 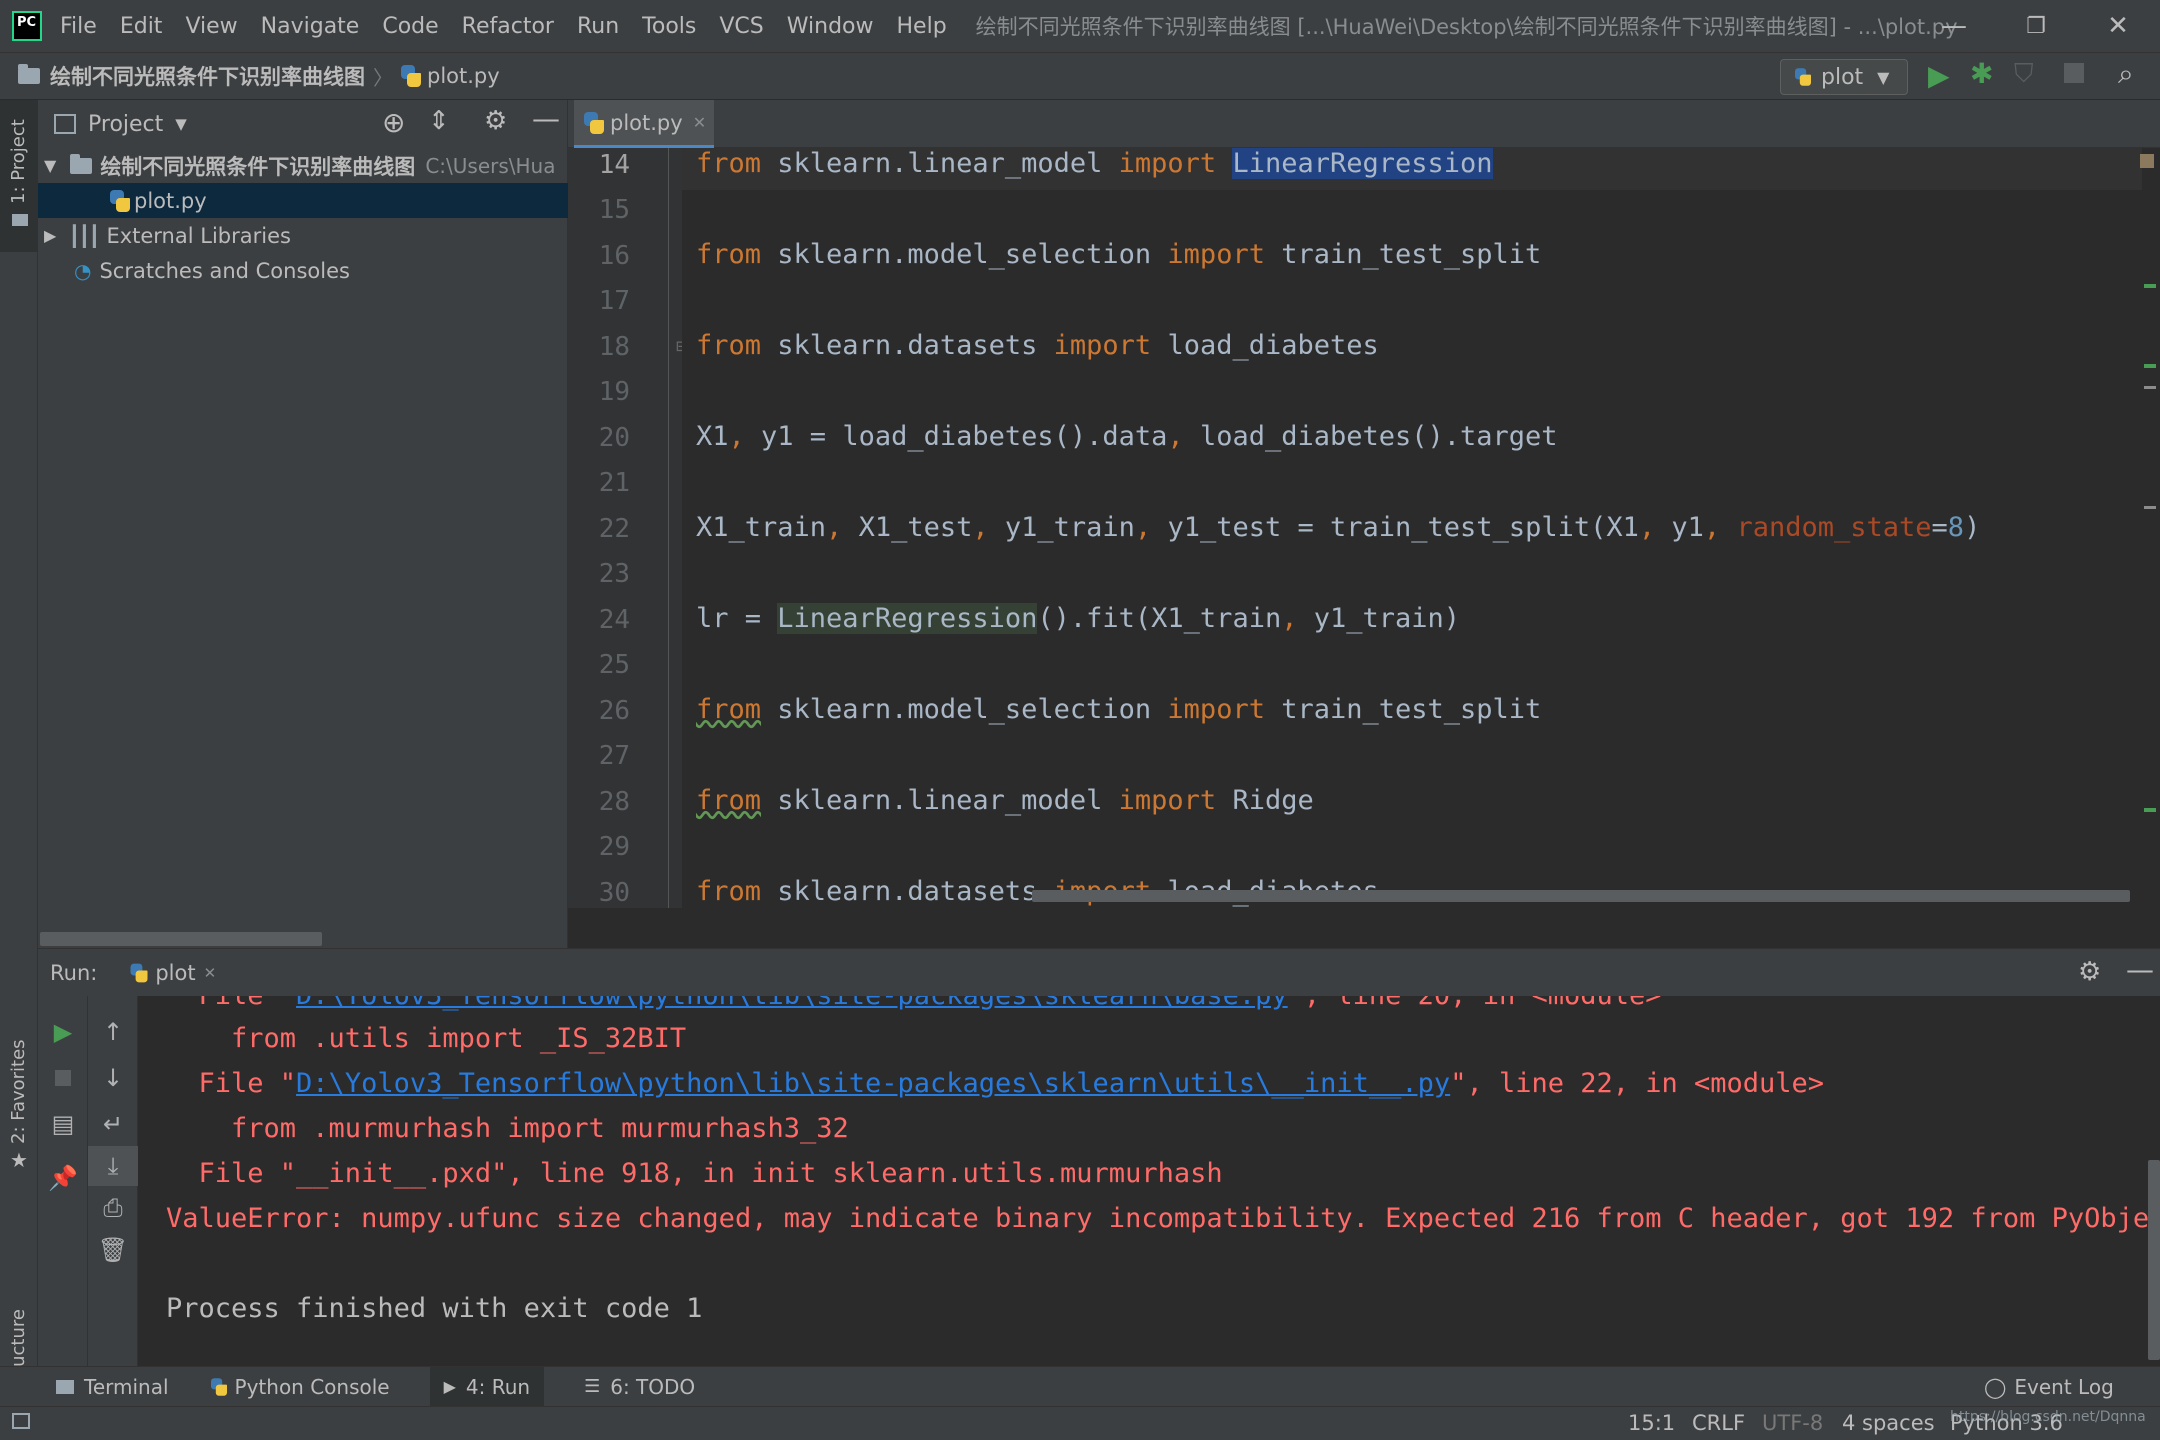 I want to click on line-number: 15, so click(x=614, y=210).